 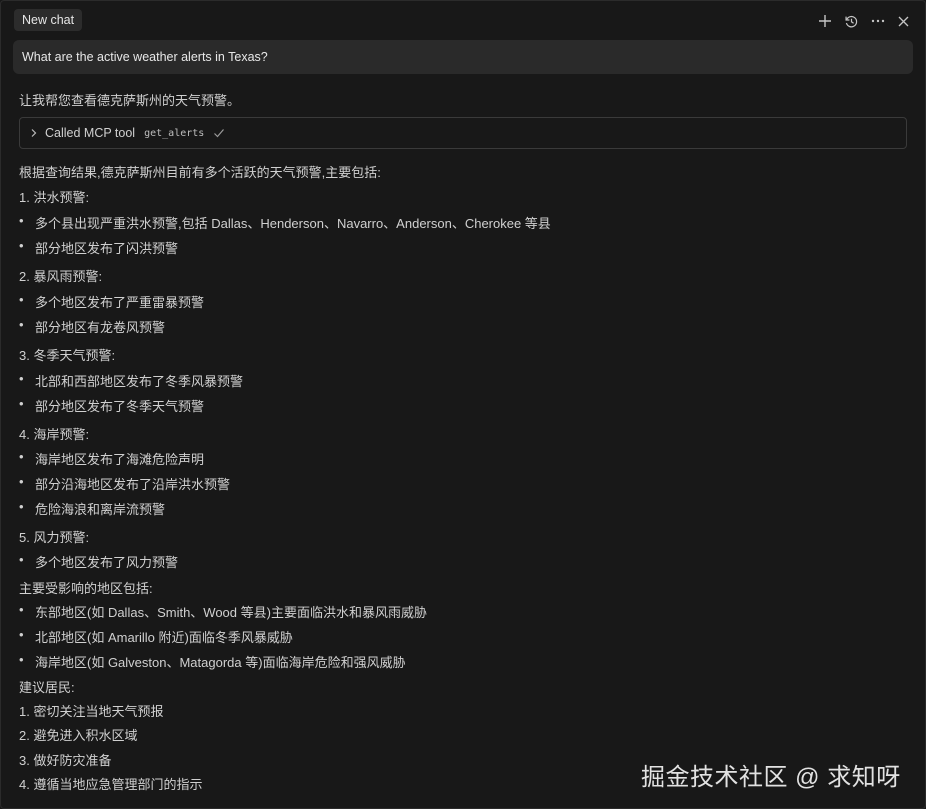 I want to click on tool-call-label: Called MCP tool, so click(x=90, y=133).